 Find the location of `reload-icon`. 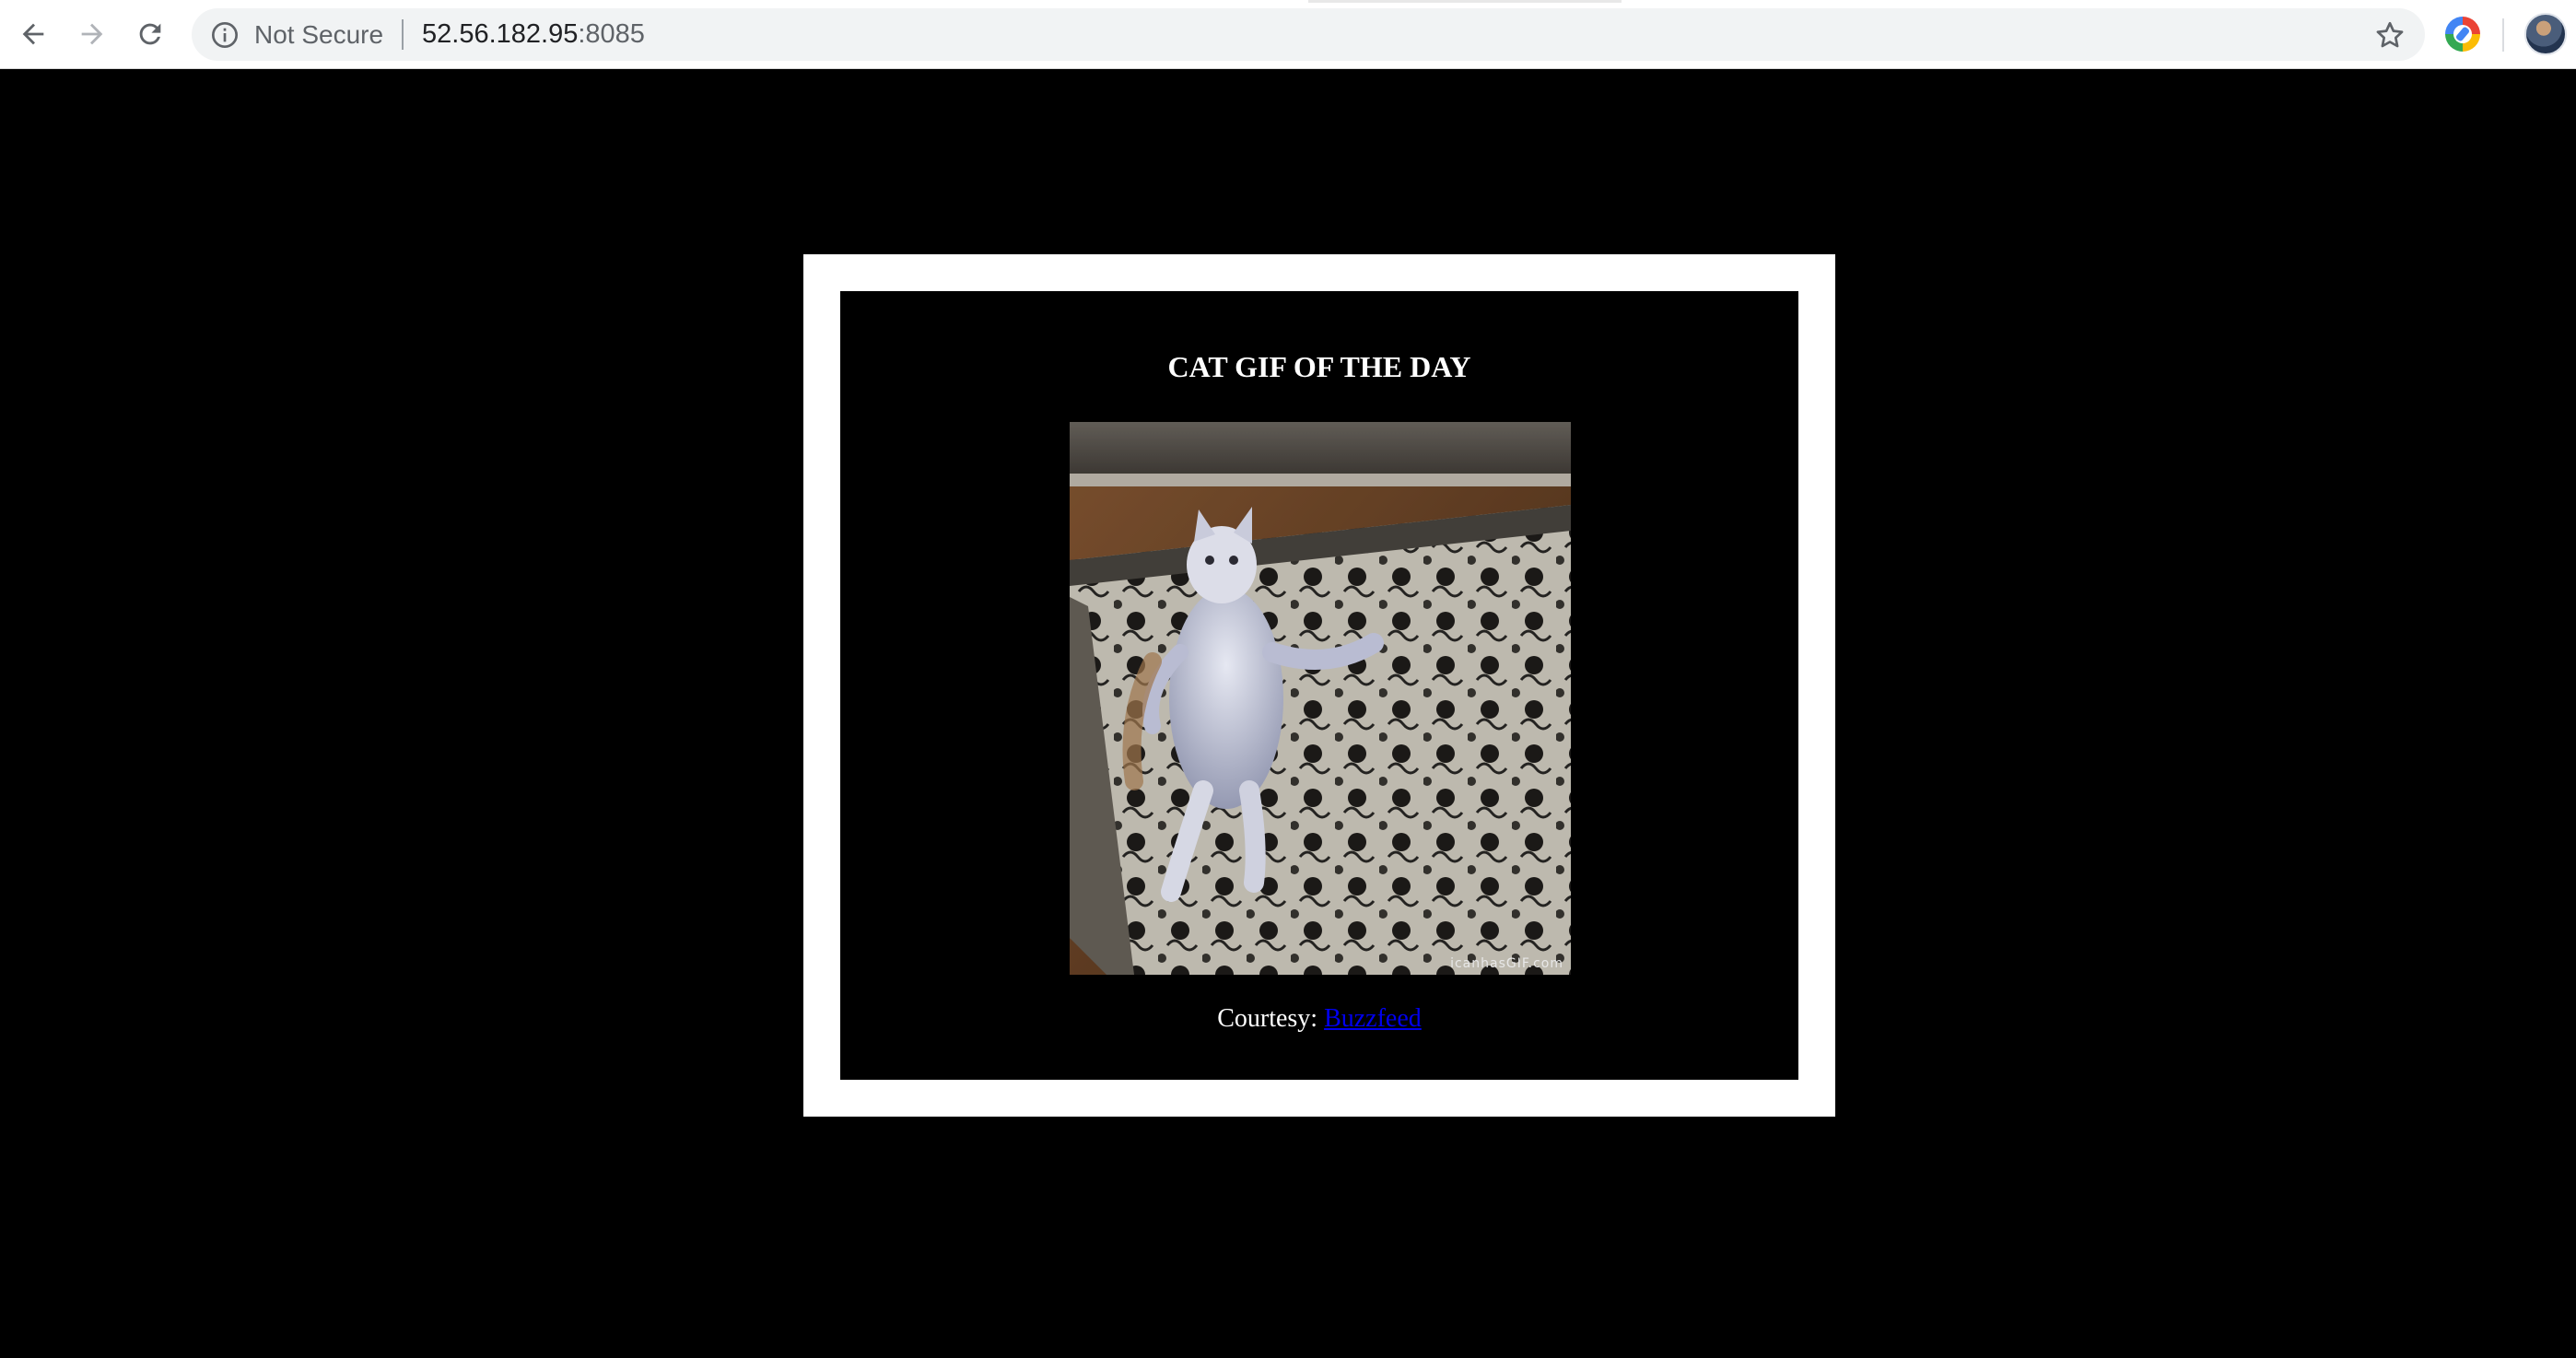

reload-icon is located at coordinates (150, 34).